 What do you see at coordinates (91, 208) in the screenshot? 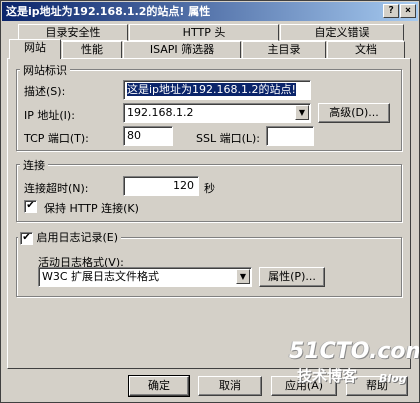
I see `keepalive-label: 保持 HTTP 连接(K)` at bounding box center [91, 208].